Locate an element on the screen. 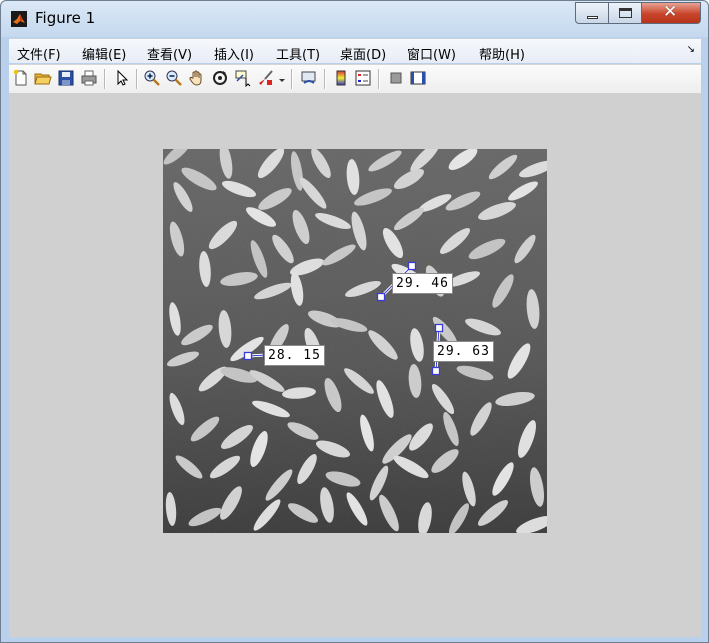  minimize-icon is located at coordinates (592, 17).